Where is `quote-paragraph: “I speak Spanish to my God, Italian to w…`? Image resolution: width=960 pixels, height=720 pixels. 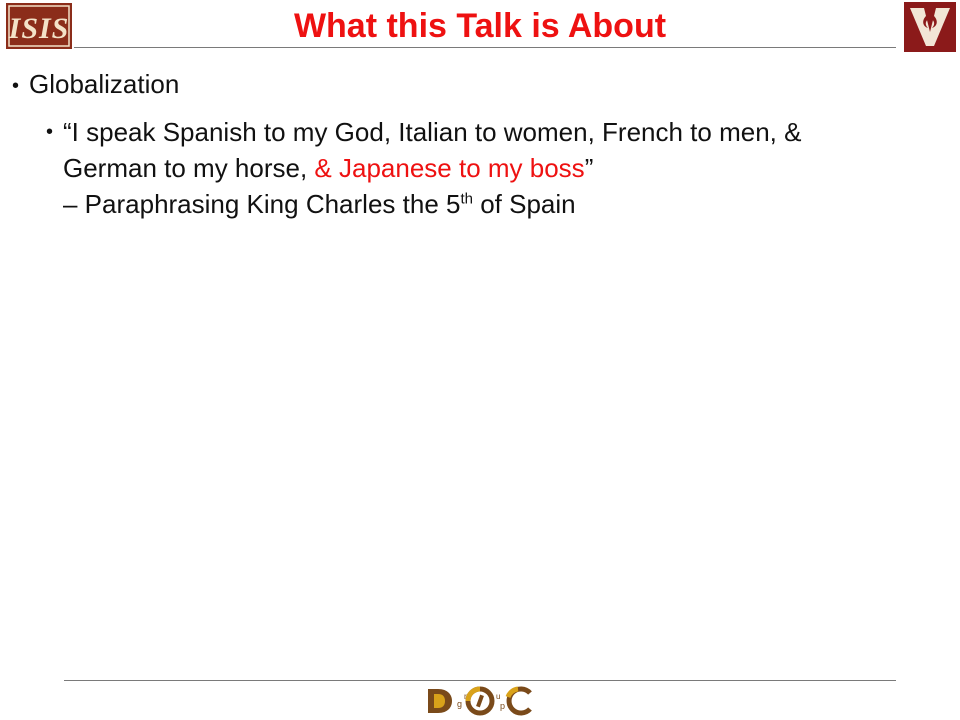 quote-paragraph: “I speak Spanish to my God, Italian to w… is located at coordinates (463, 168).